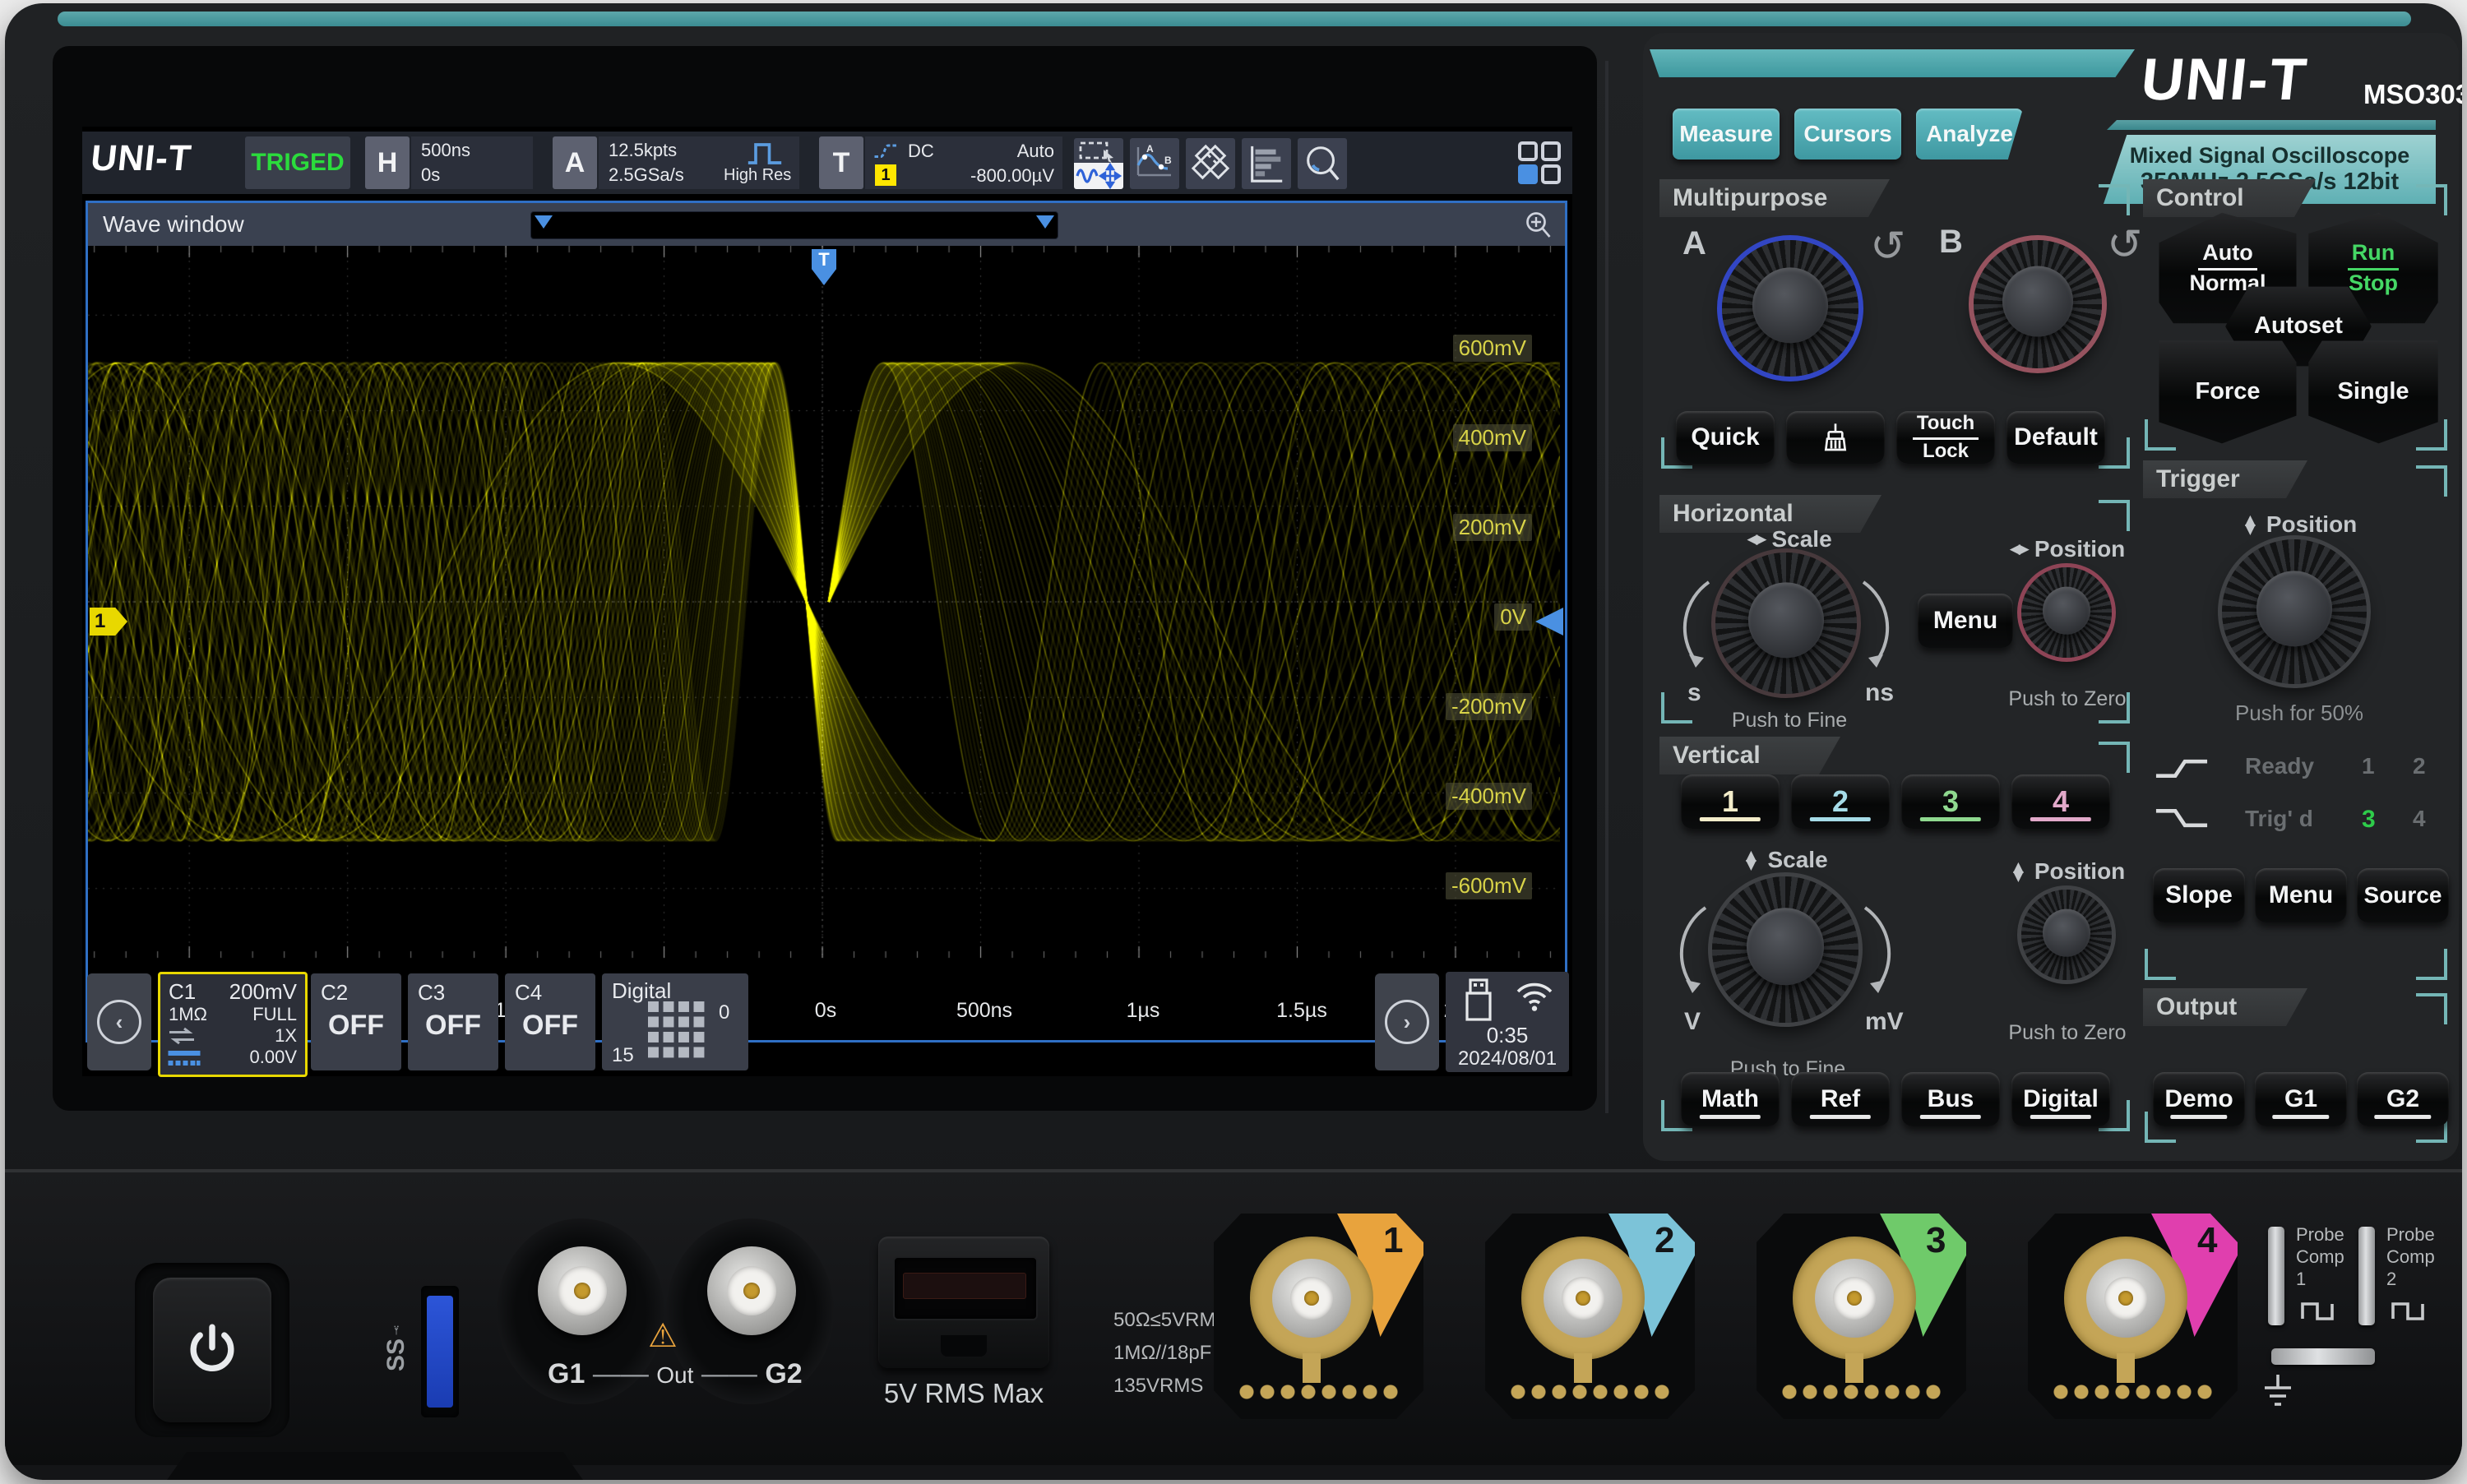 The width and height of the screenshot is (2467, 1484). I want to click on channel2-box: C2 OFF, so click(356, 1022).